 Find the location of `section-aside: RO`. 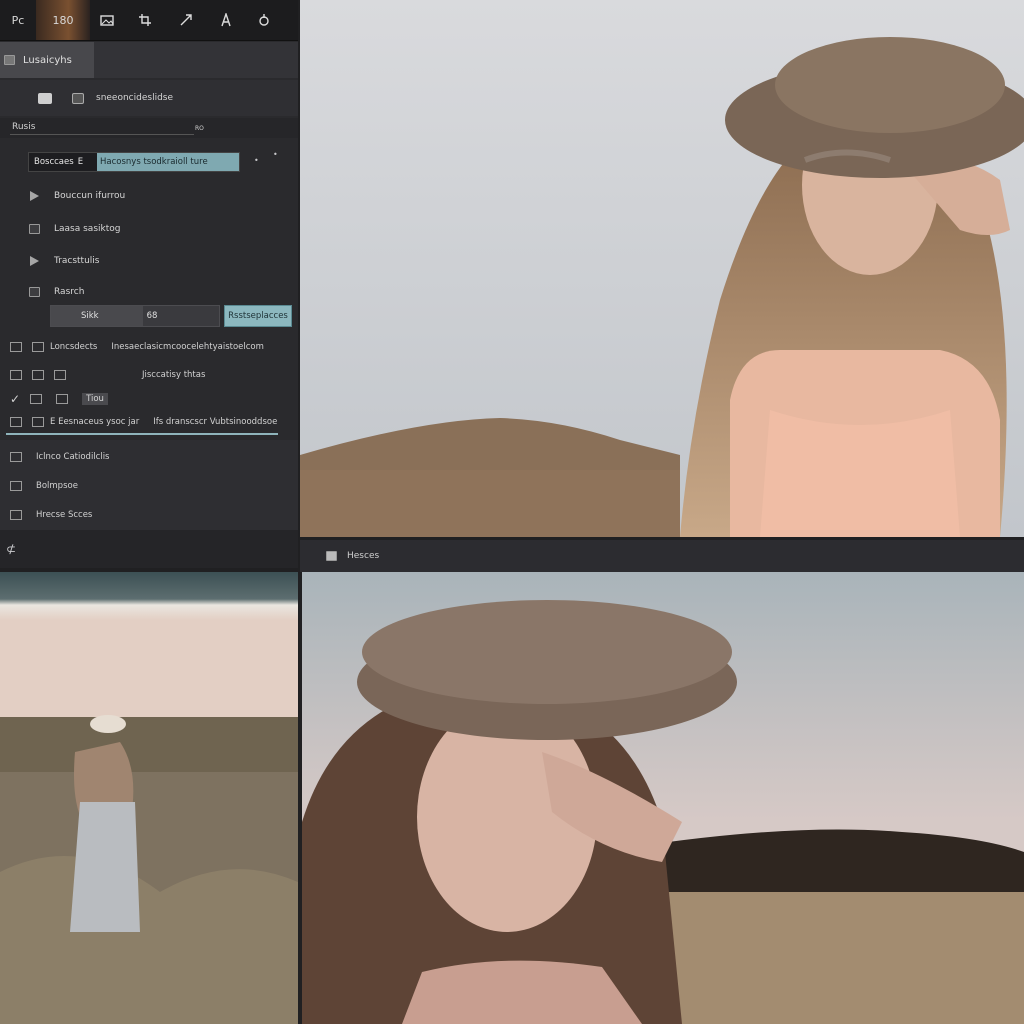

section-aside: RO is located at coordinates (199, 128).